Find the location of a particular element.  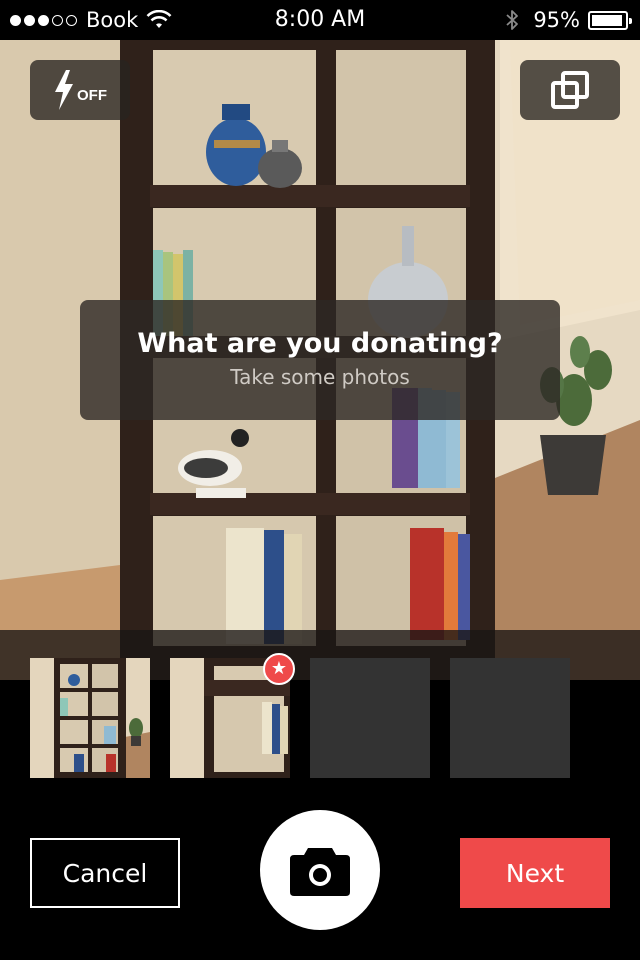

bluetooth-icon is located at coordinates (512, 20).